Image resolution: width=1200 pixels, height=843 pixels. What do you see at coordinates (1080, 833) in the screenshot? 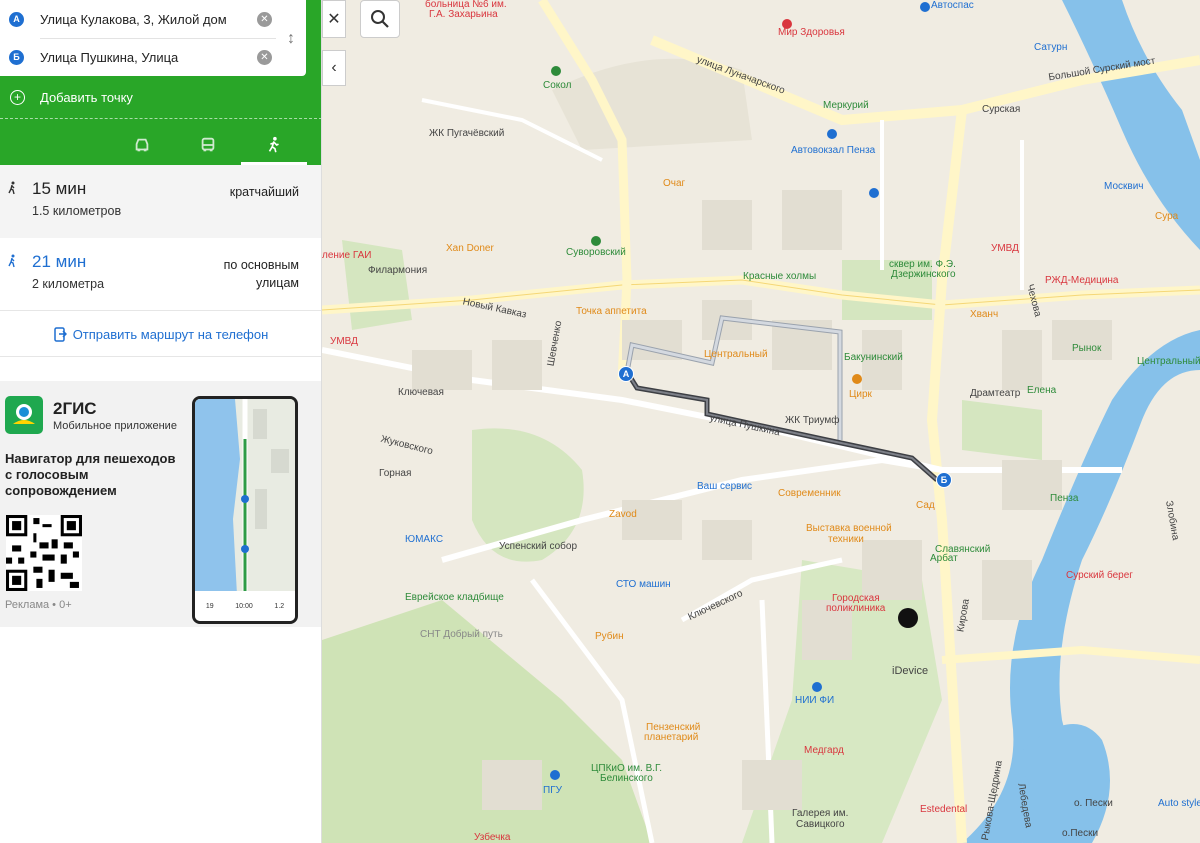
I see `map-label: о.Пески` at bounding box center [1080, 833].